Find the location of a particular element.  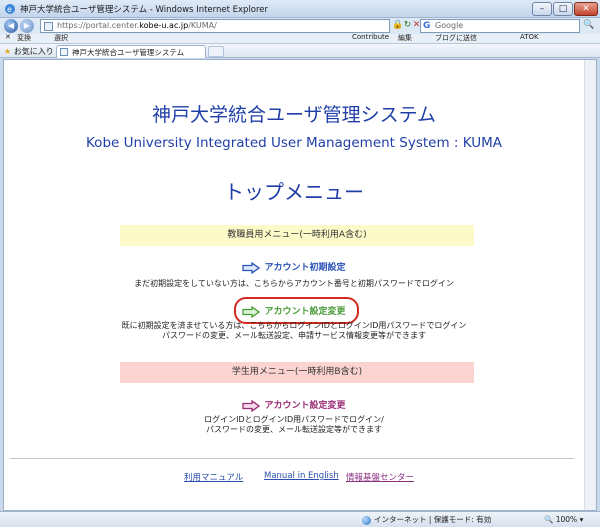

status-bar: インターネット | 保護モード: 有効 🔍 100% ▾ is located at coordinates (300, 519).